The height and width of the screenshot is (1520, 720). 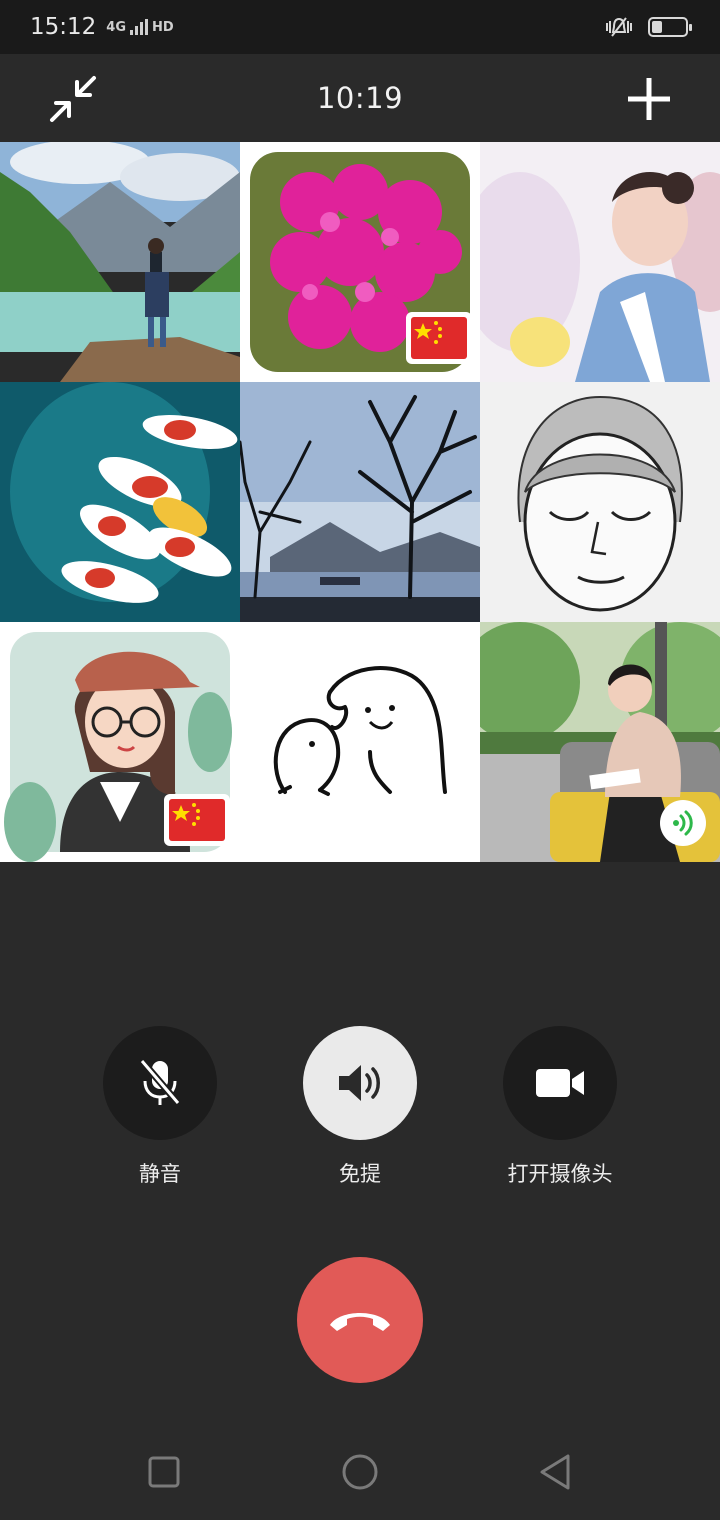 I want to click on call-controls: 静音 免提 打开摄像头, so click(x=360, y=1111).